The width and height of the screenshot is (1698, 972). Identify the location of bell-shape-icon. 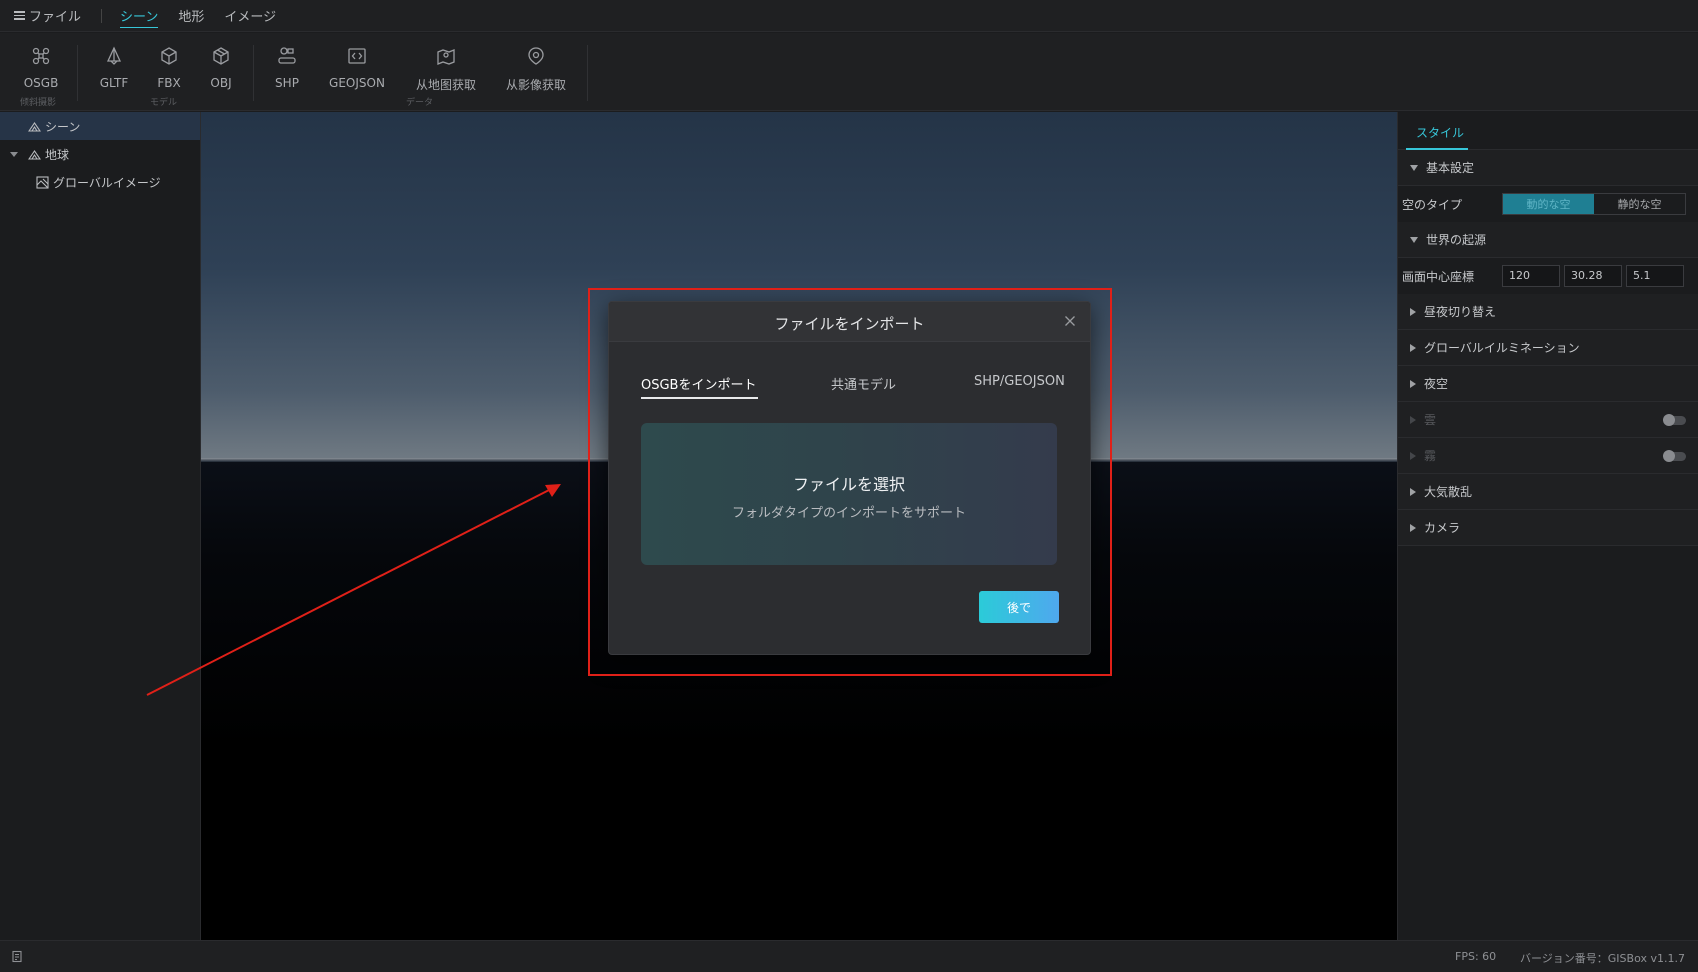
(114, 55).